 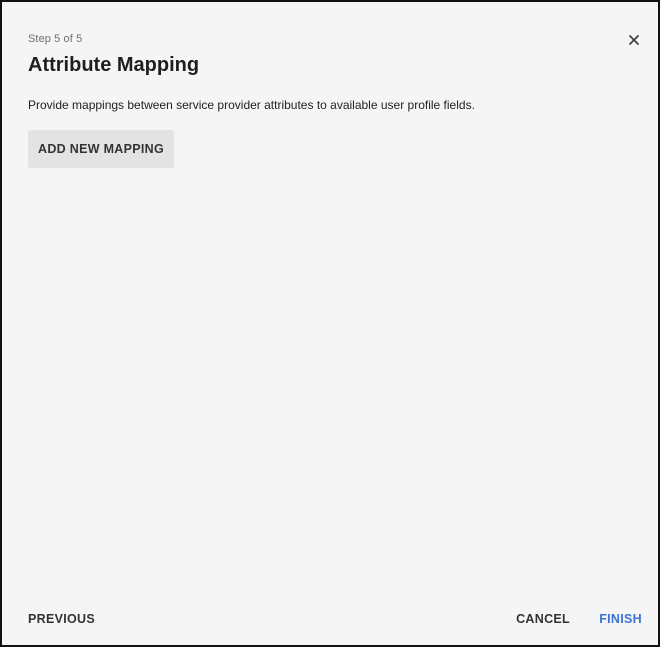 What do you see at coordinates (620, 619) in the screenshot?
I see `finish-button: FINISH` at bounding box center [620, 619].